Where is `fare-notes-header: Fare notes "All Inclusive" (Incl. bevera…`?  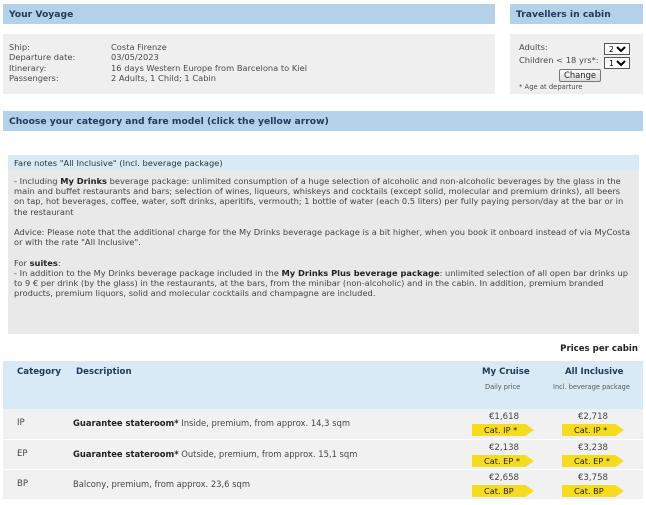
fare-notes-header: Fare notes "All Inclusive" (Incl. bevera… is located at coordinates (323, 162).